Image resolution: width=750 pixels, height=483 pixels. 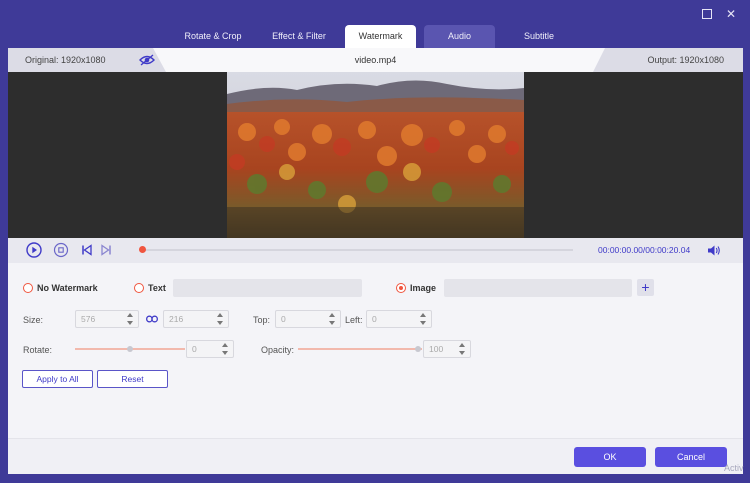 I want to click on ok-button: OK, so click(x=610, y=457).